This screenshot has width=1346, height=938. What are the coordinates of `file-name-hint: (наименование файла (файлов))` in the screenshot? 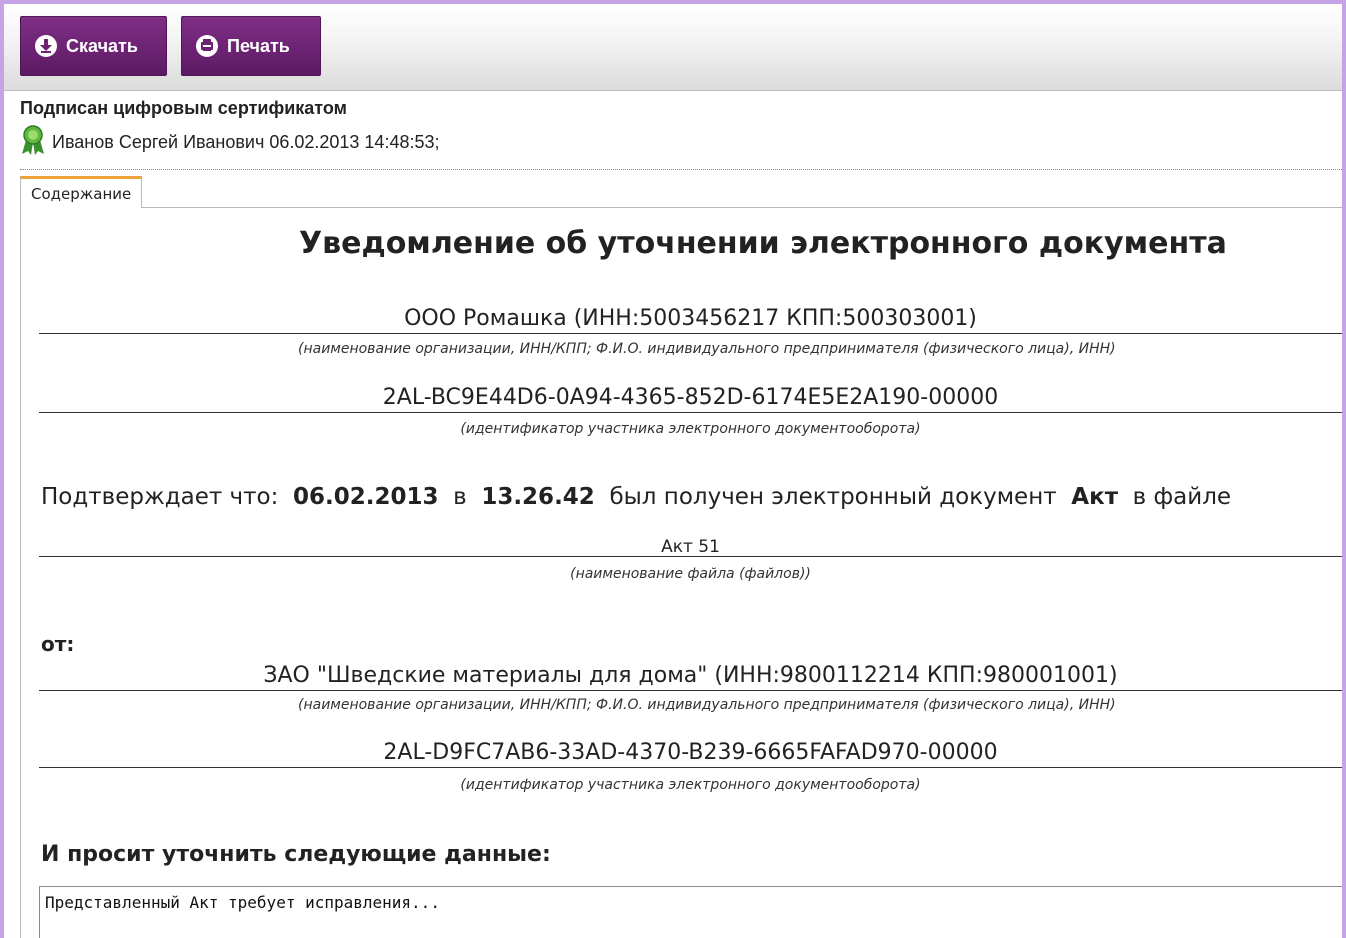 It's located at (690, 574).